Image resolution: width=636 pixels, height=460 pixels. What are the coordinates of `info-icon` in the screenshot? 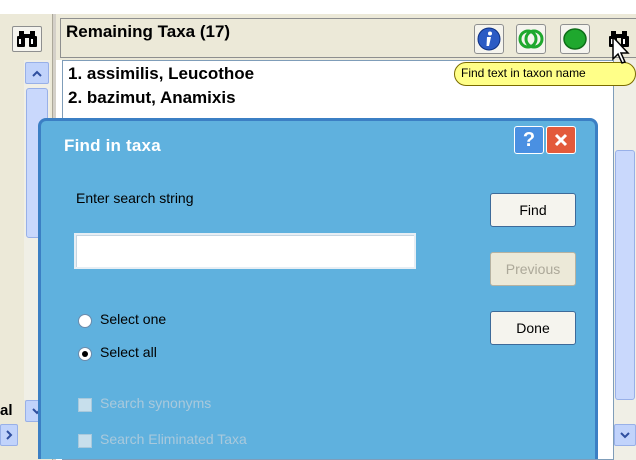 It's located at (489, 39).